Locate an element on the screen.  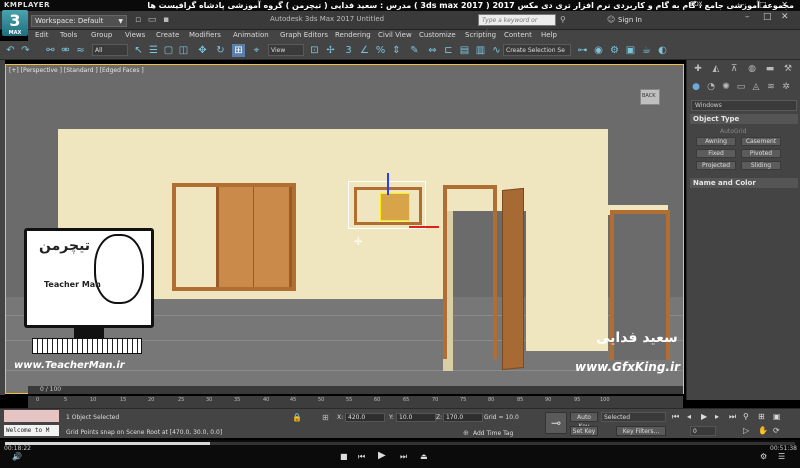
binoculars-icon: ⚲ is located at coordinates (563, 19).